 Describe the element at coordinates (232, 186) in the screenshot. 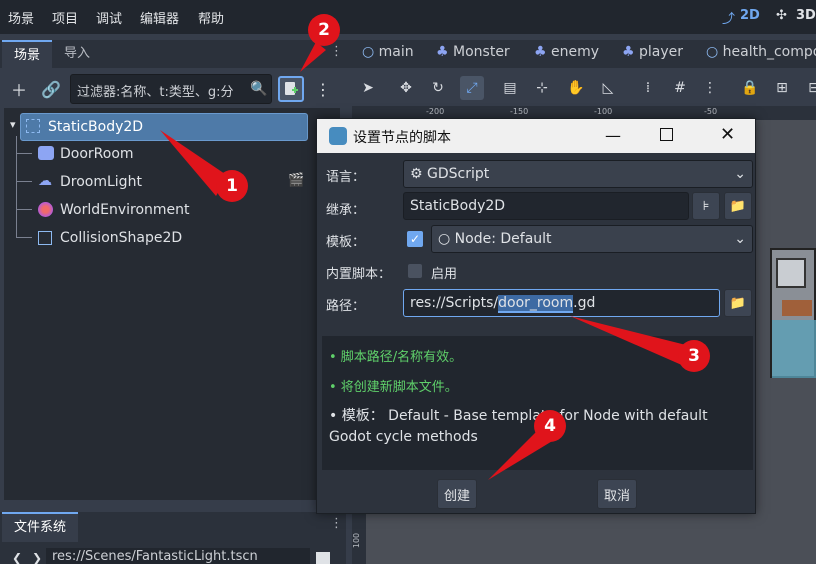

I see `annotation-badge-1: 1` at that location.